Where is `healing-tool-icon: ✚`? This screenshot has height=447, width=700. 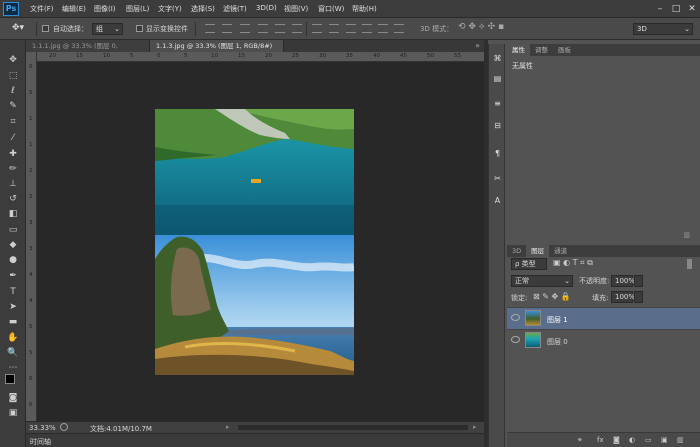 healing-tool-icon: ✚ is located at coordinates (13, 154).